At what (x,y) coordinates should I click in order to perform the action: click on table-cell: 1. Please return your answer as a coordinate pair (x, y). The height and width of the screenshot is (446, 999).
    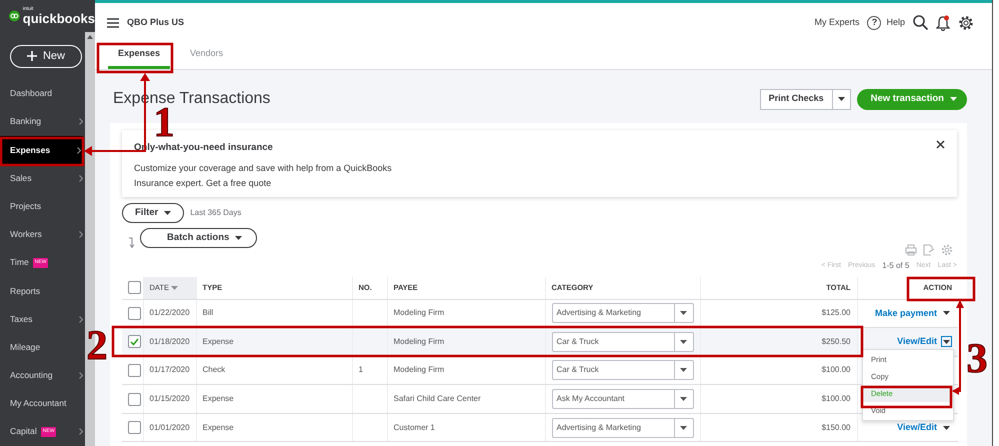
    Looking at the image, I should click on (369, 370).